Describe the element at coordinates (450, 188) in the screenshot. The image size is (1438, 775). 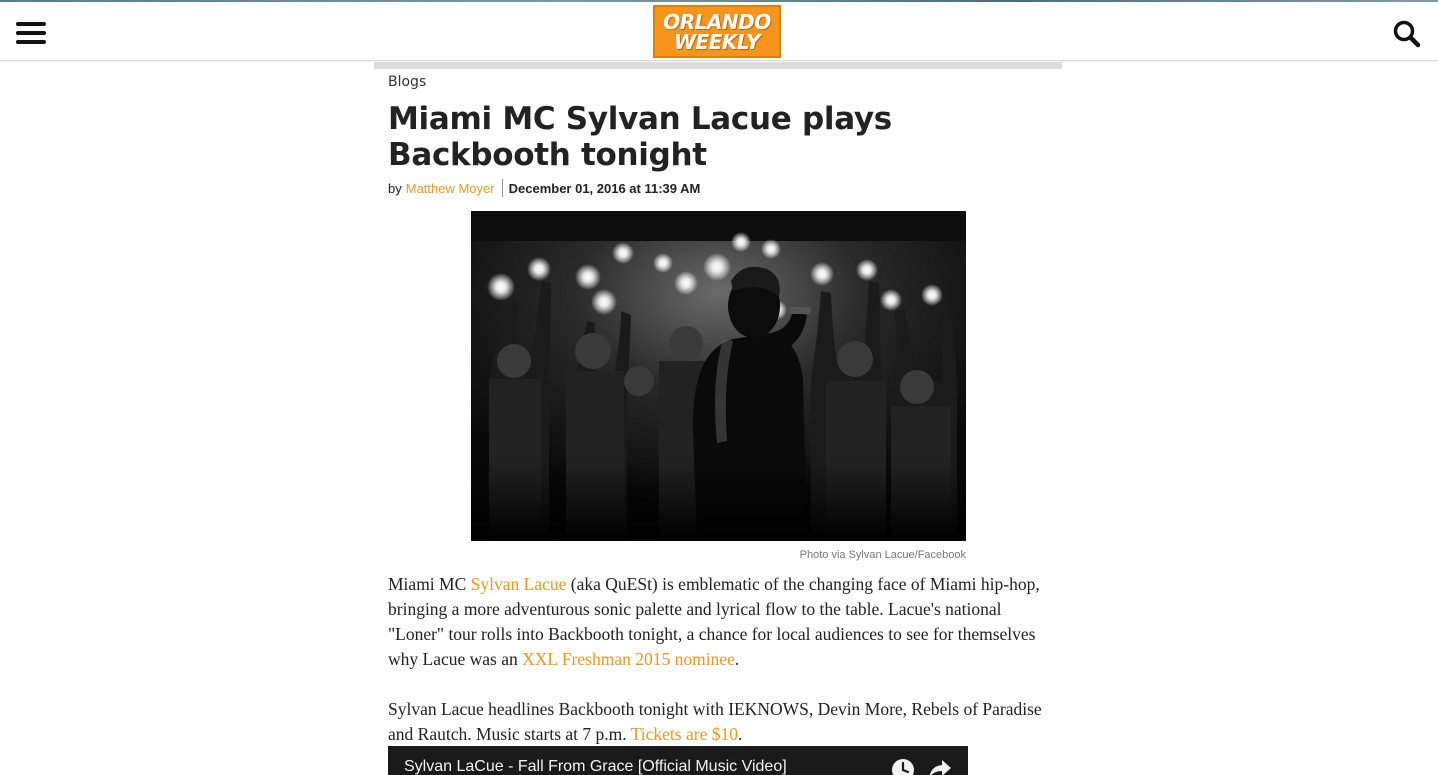
I see `author-link: Matthew Moyer` at that location.